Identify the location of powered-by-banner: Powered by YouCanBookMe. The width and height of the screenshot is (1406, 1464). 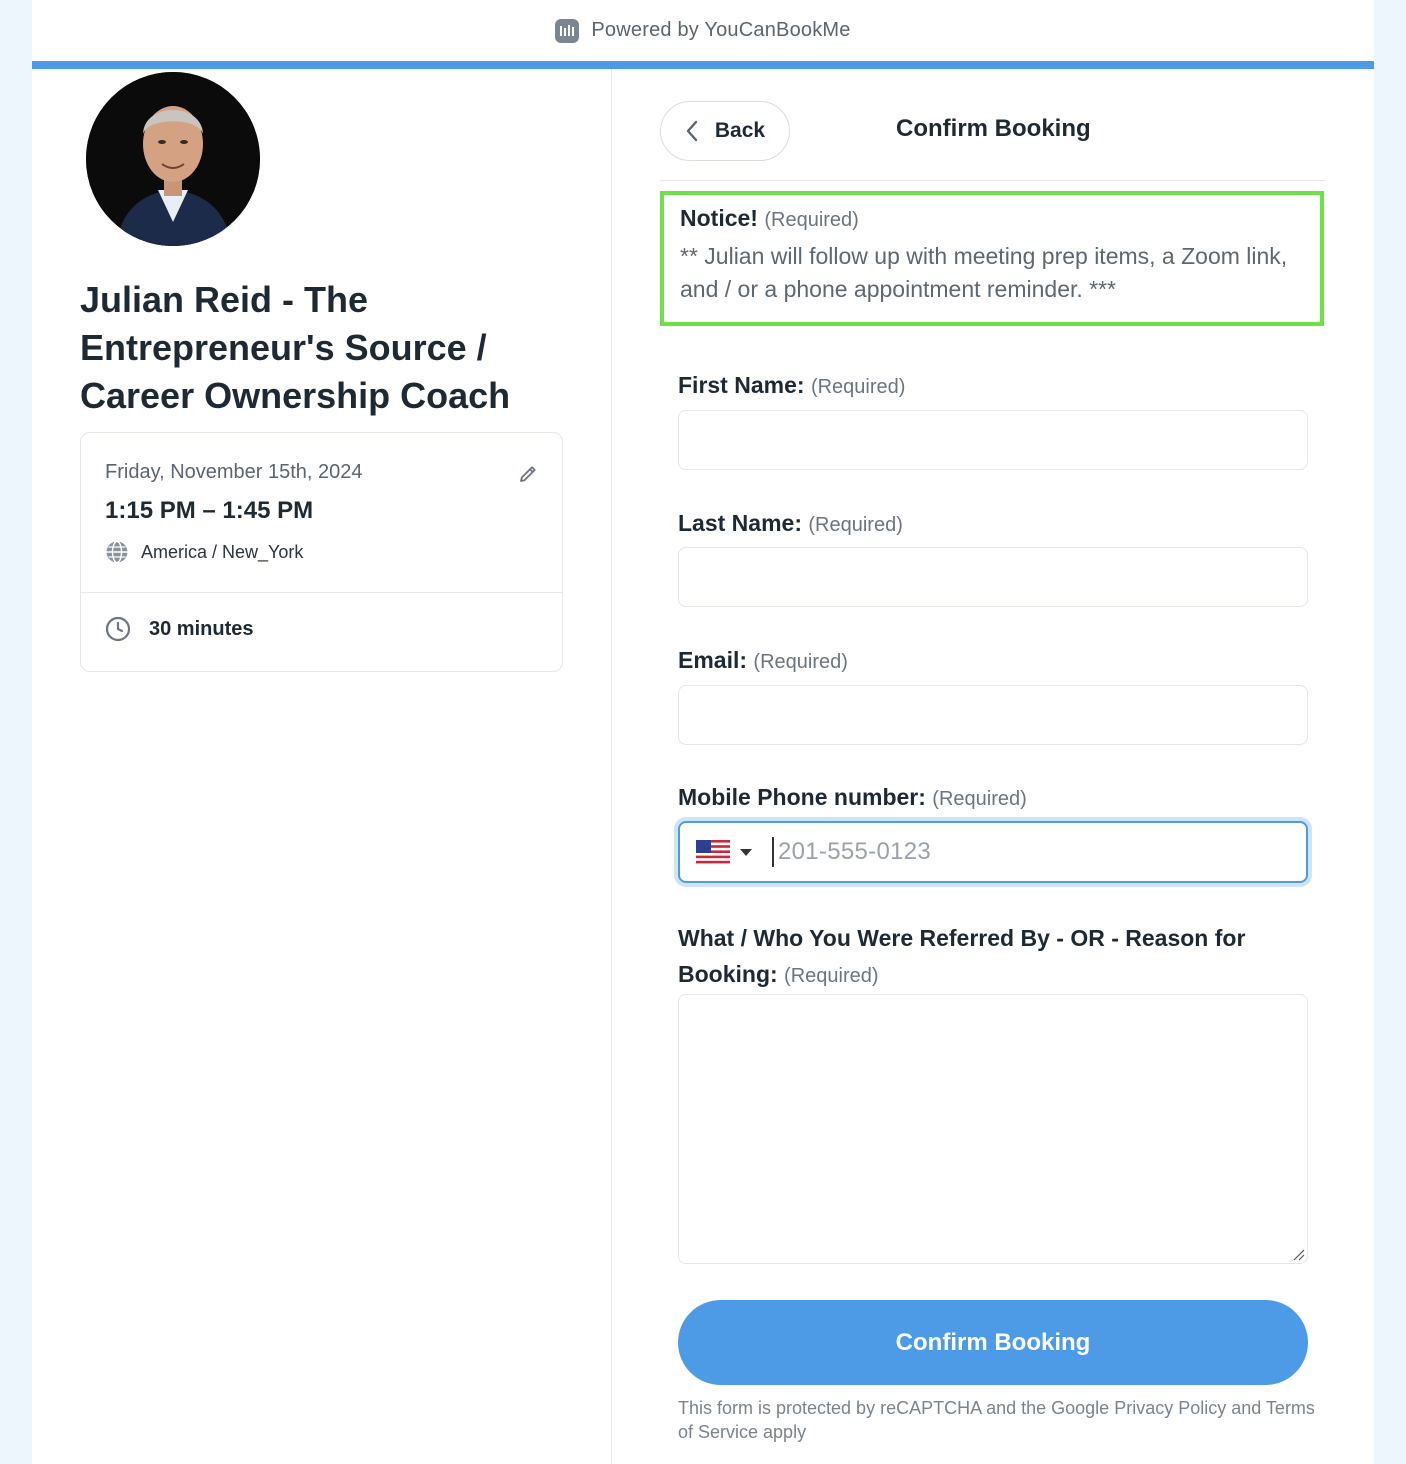
(703, 30).